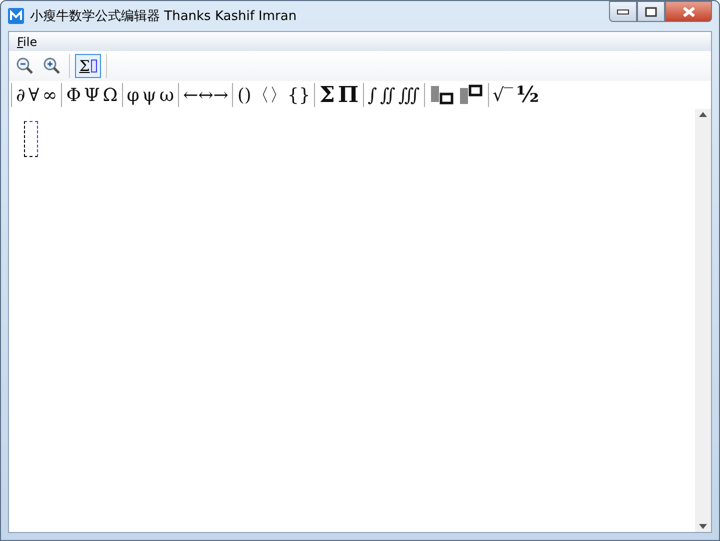 Image resolution: width=720 pixels, height=541 pixels. What do you see at coordinates (373, 95) in the screenshot?
I see `symbol-button: ∫` at bounding box center [373, 95].